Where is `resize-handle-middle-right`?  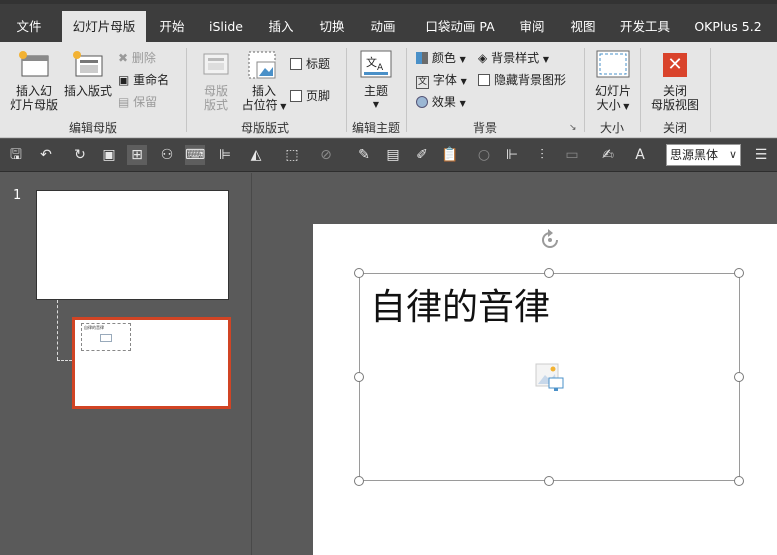 resize-handle-middle-right is located at coordinates (739, 377).